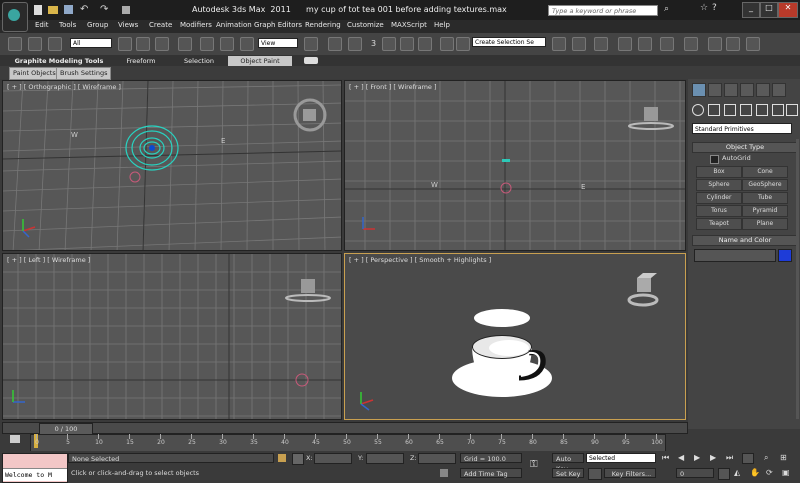 The image size is (800, 483). What do you see at coordinates (765, 172) in the screenshot?
I see `cone-button: Cone` at bounding box center [765, 172].